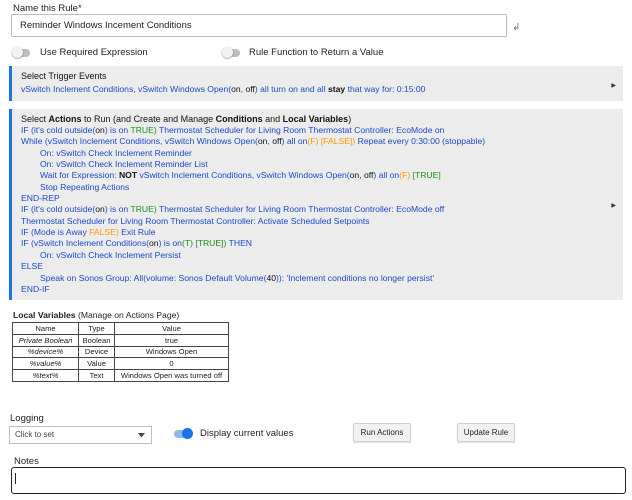 This screenshot has height=500, width=632. What do you see at coordinates (141, 435) in the screenshot?
I see `chevron-down-icon` at bounding box center [141, 435].